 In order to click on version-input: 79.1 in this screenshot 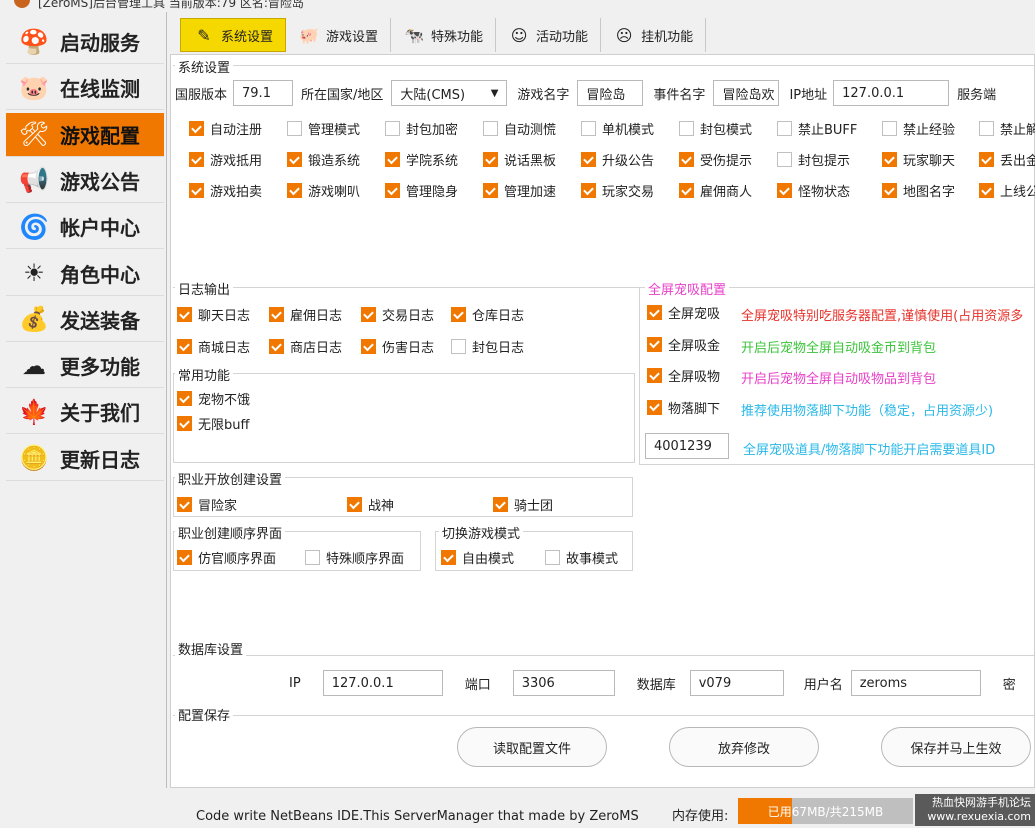, I will do `click(263, 93)`.